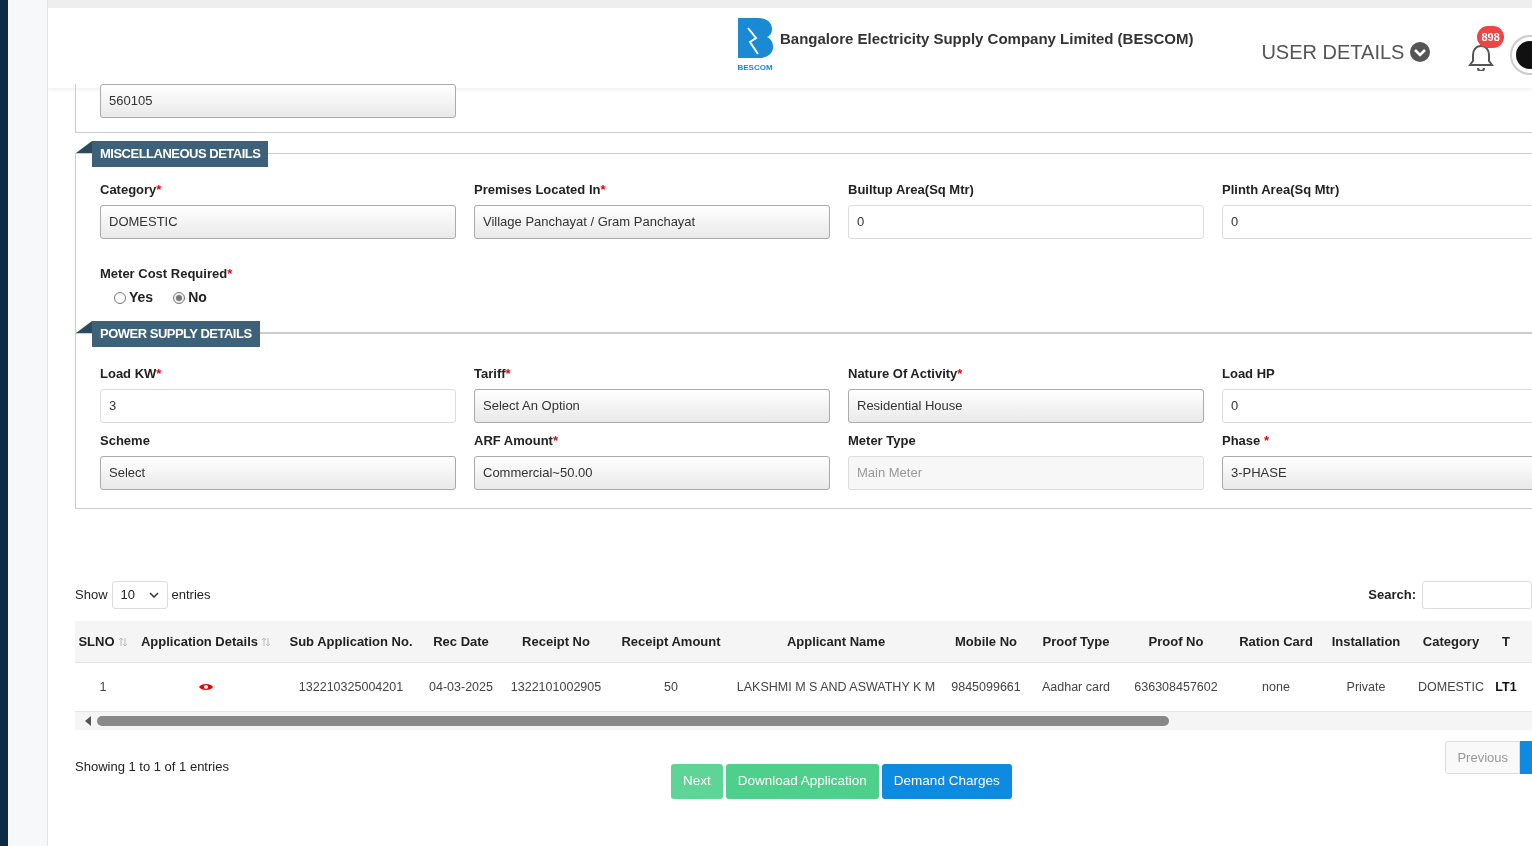 This screenshot has height=846, width=1532. Describe the element at coordinates (946, 781) in the screenshot. I see `action-button: Demand Charges` at that location.